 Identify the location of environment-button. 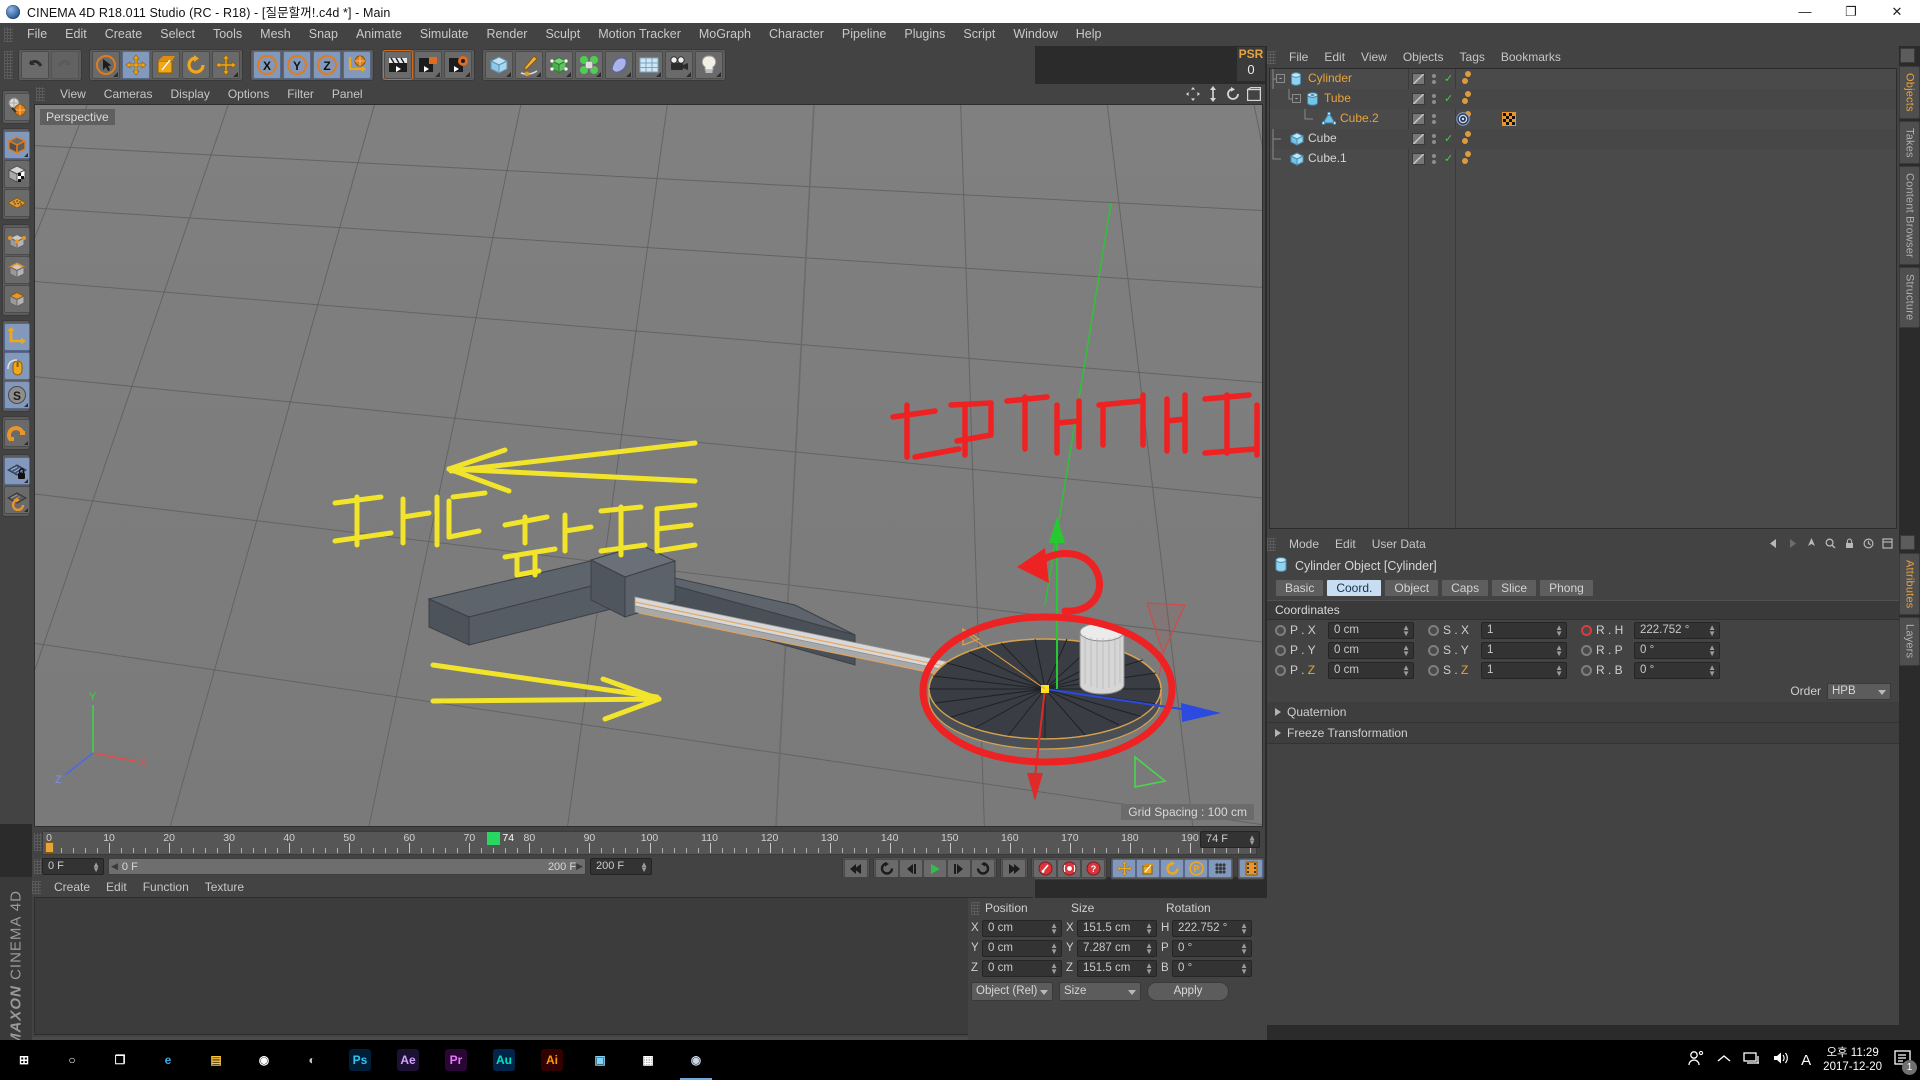
(649, 65).